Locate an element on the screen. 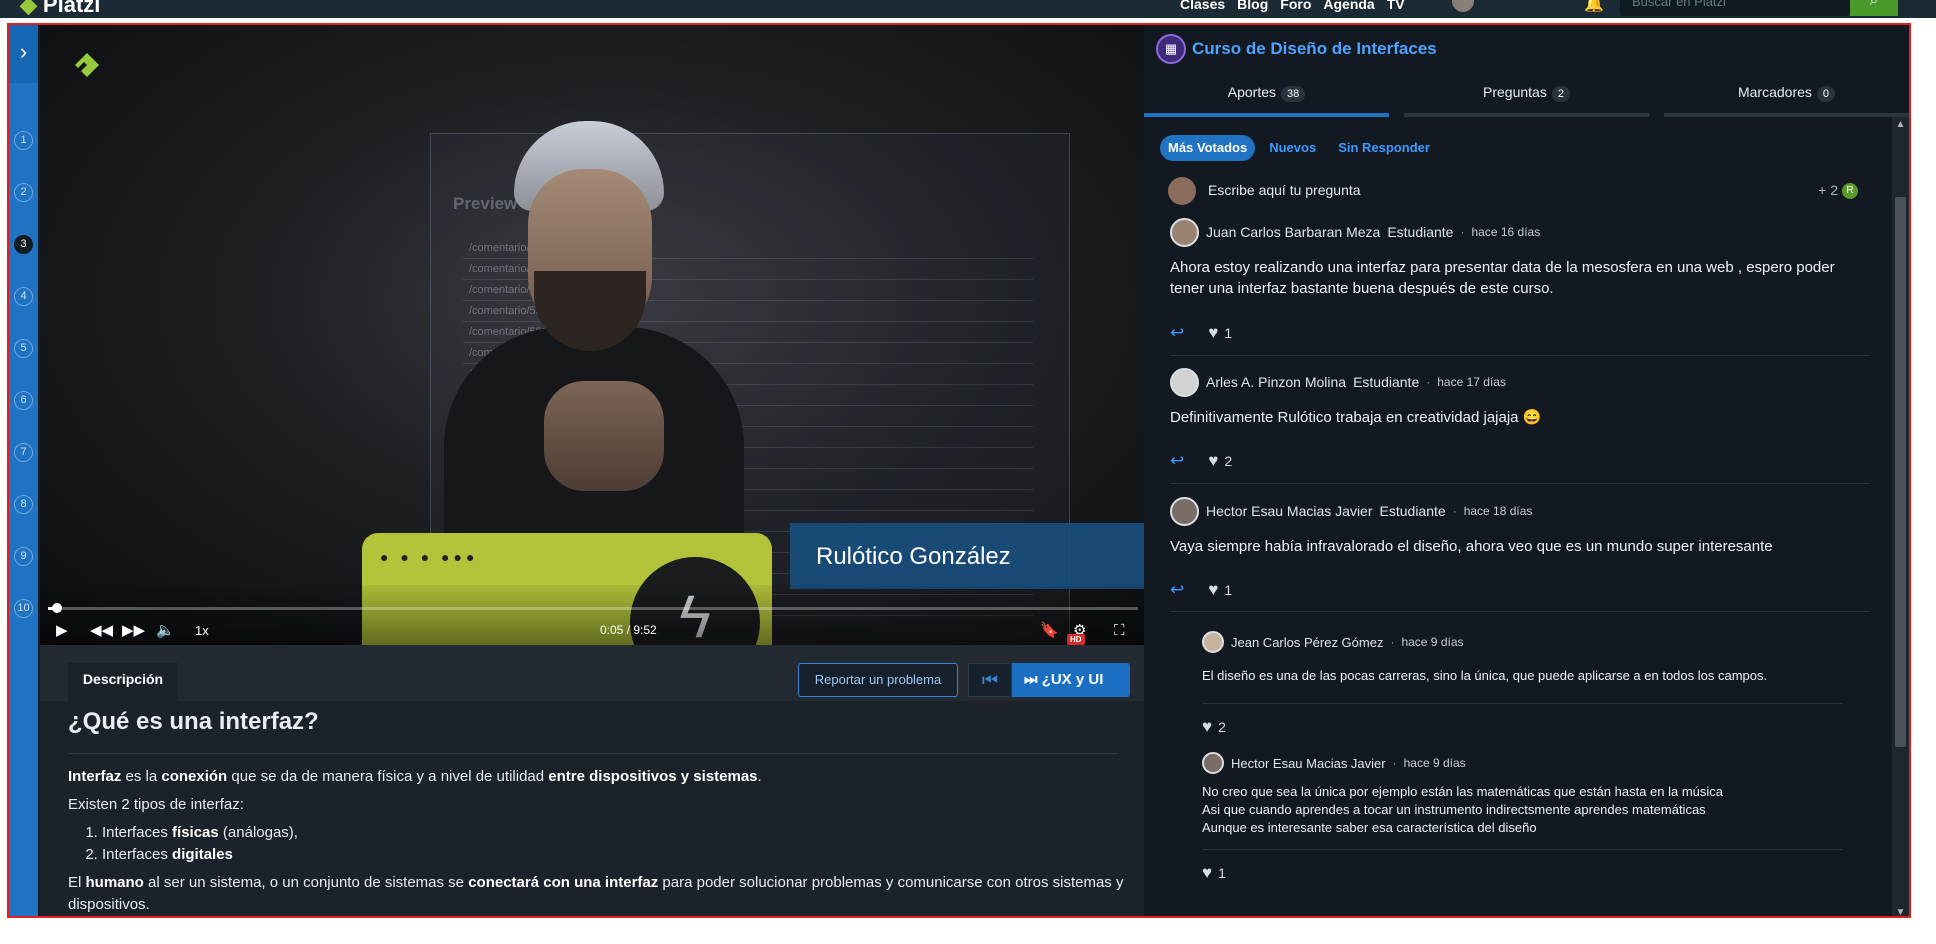 The height and width of the screenshot is (944, 1936). comment-filters: Más Votados Nuevos Sin Responder is located at coordinates (1299, 148).